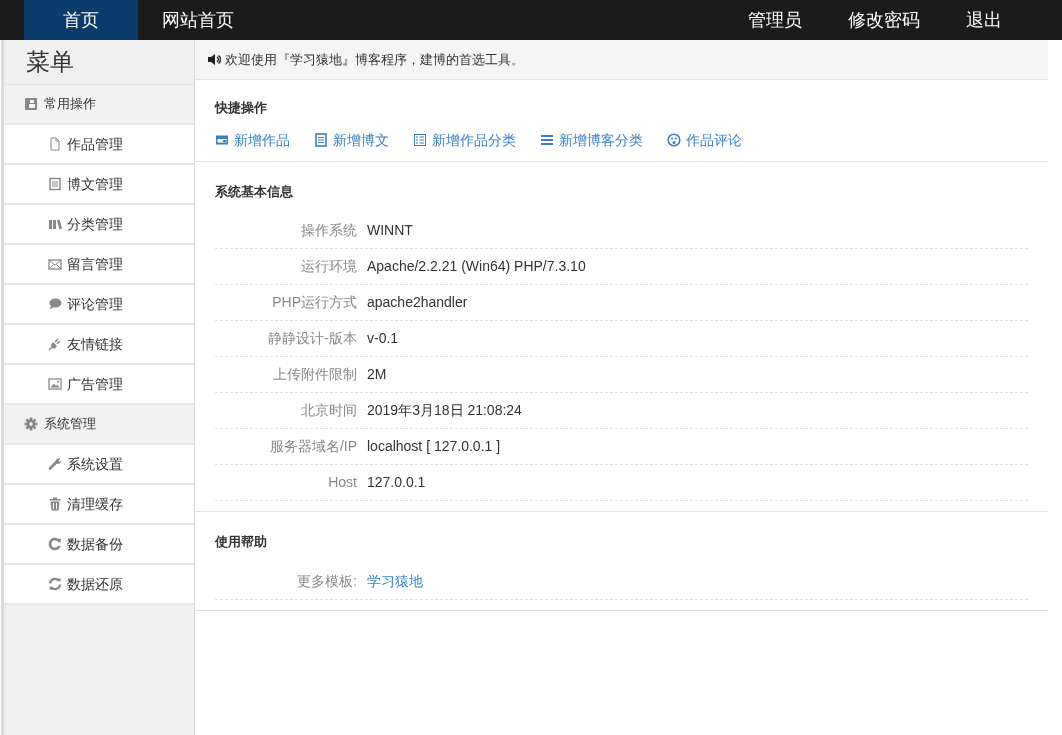 The image size is (1062, 735). Describe the element at coordinates (884, 20) in the screenshot. I see `nav-link: 修改密码` at that location.